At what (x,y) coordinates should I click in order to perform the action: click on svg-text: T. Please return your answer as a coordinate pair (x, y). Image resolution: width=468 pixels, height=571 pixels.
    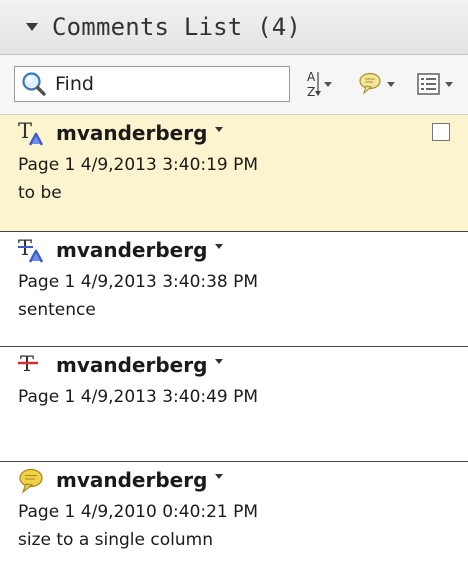
    Looking at the image, I should click on (25, 131).